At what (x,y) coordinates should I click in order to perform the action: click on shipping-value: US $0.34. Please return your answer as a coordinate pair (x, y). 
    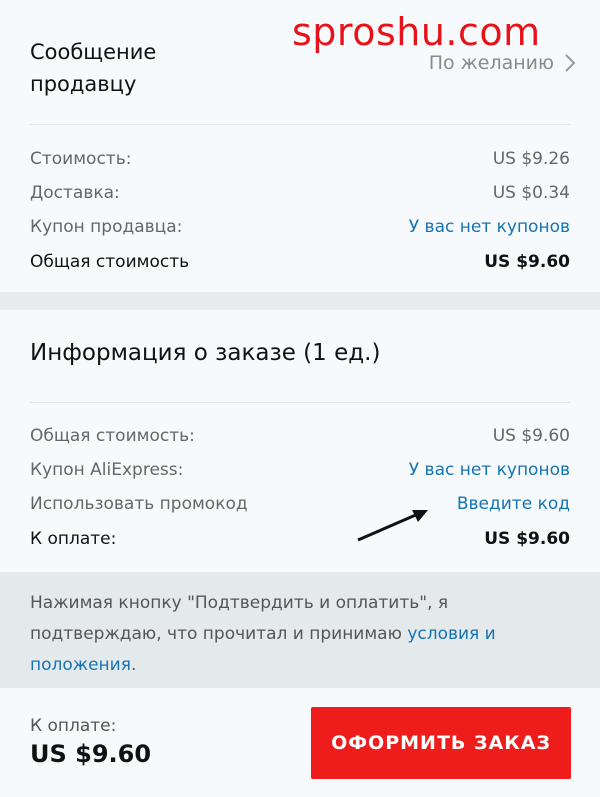
    Looking at the image, I should click on (531, 193).